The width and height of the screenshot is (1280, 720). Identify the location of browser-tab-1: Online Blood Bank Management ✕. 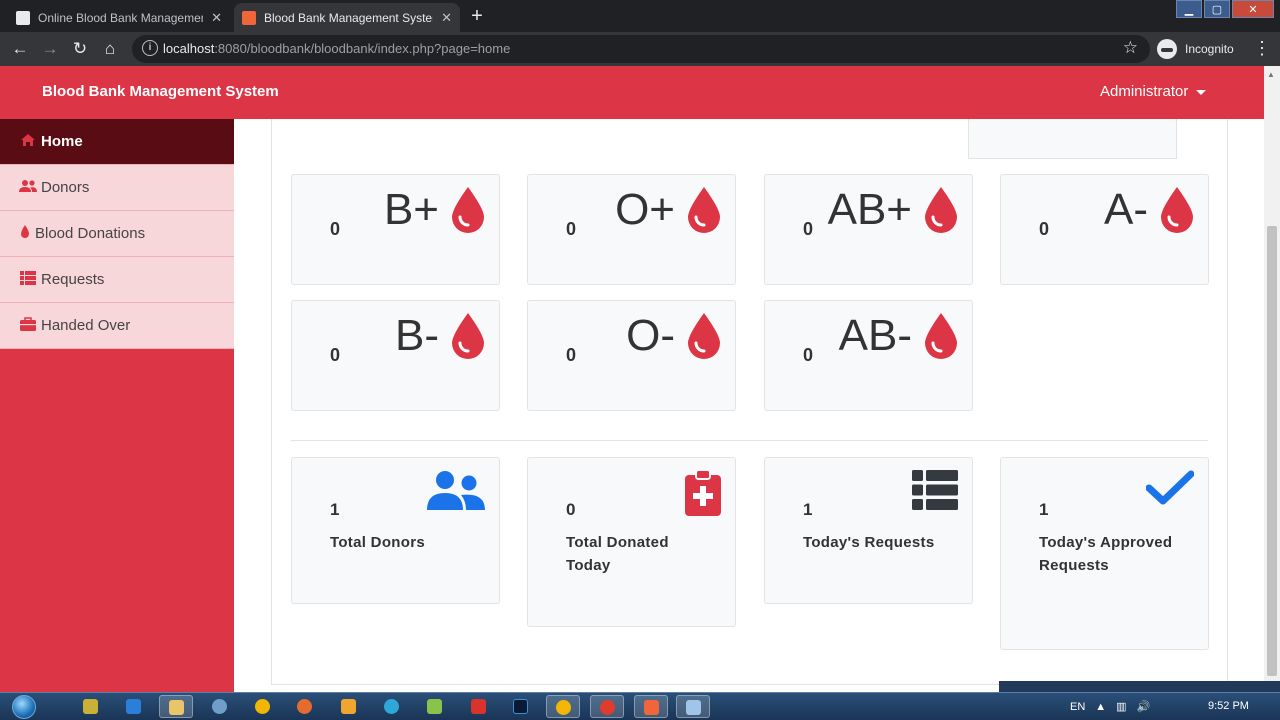
(119, 17).